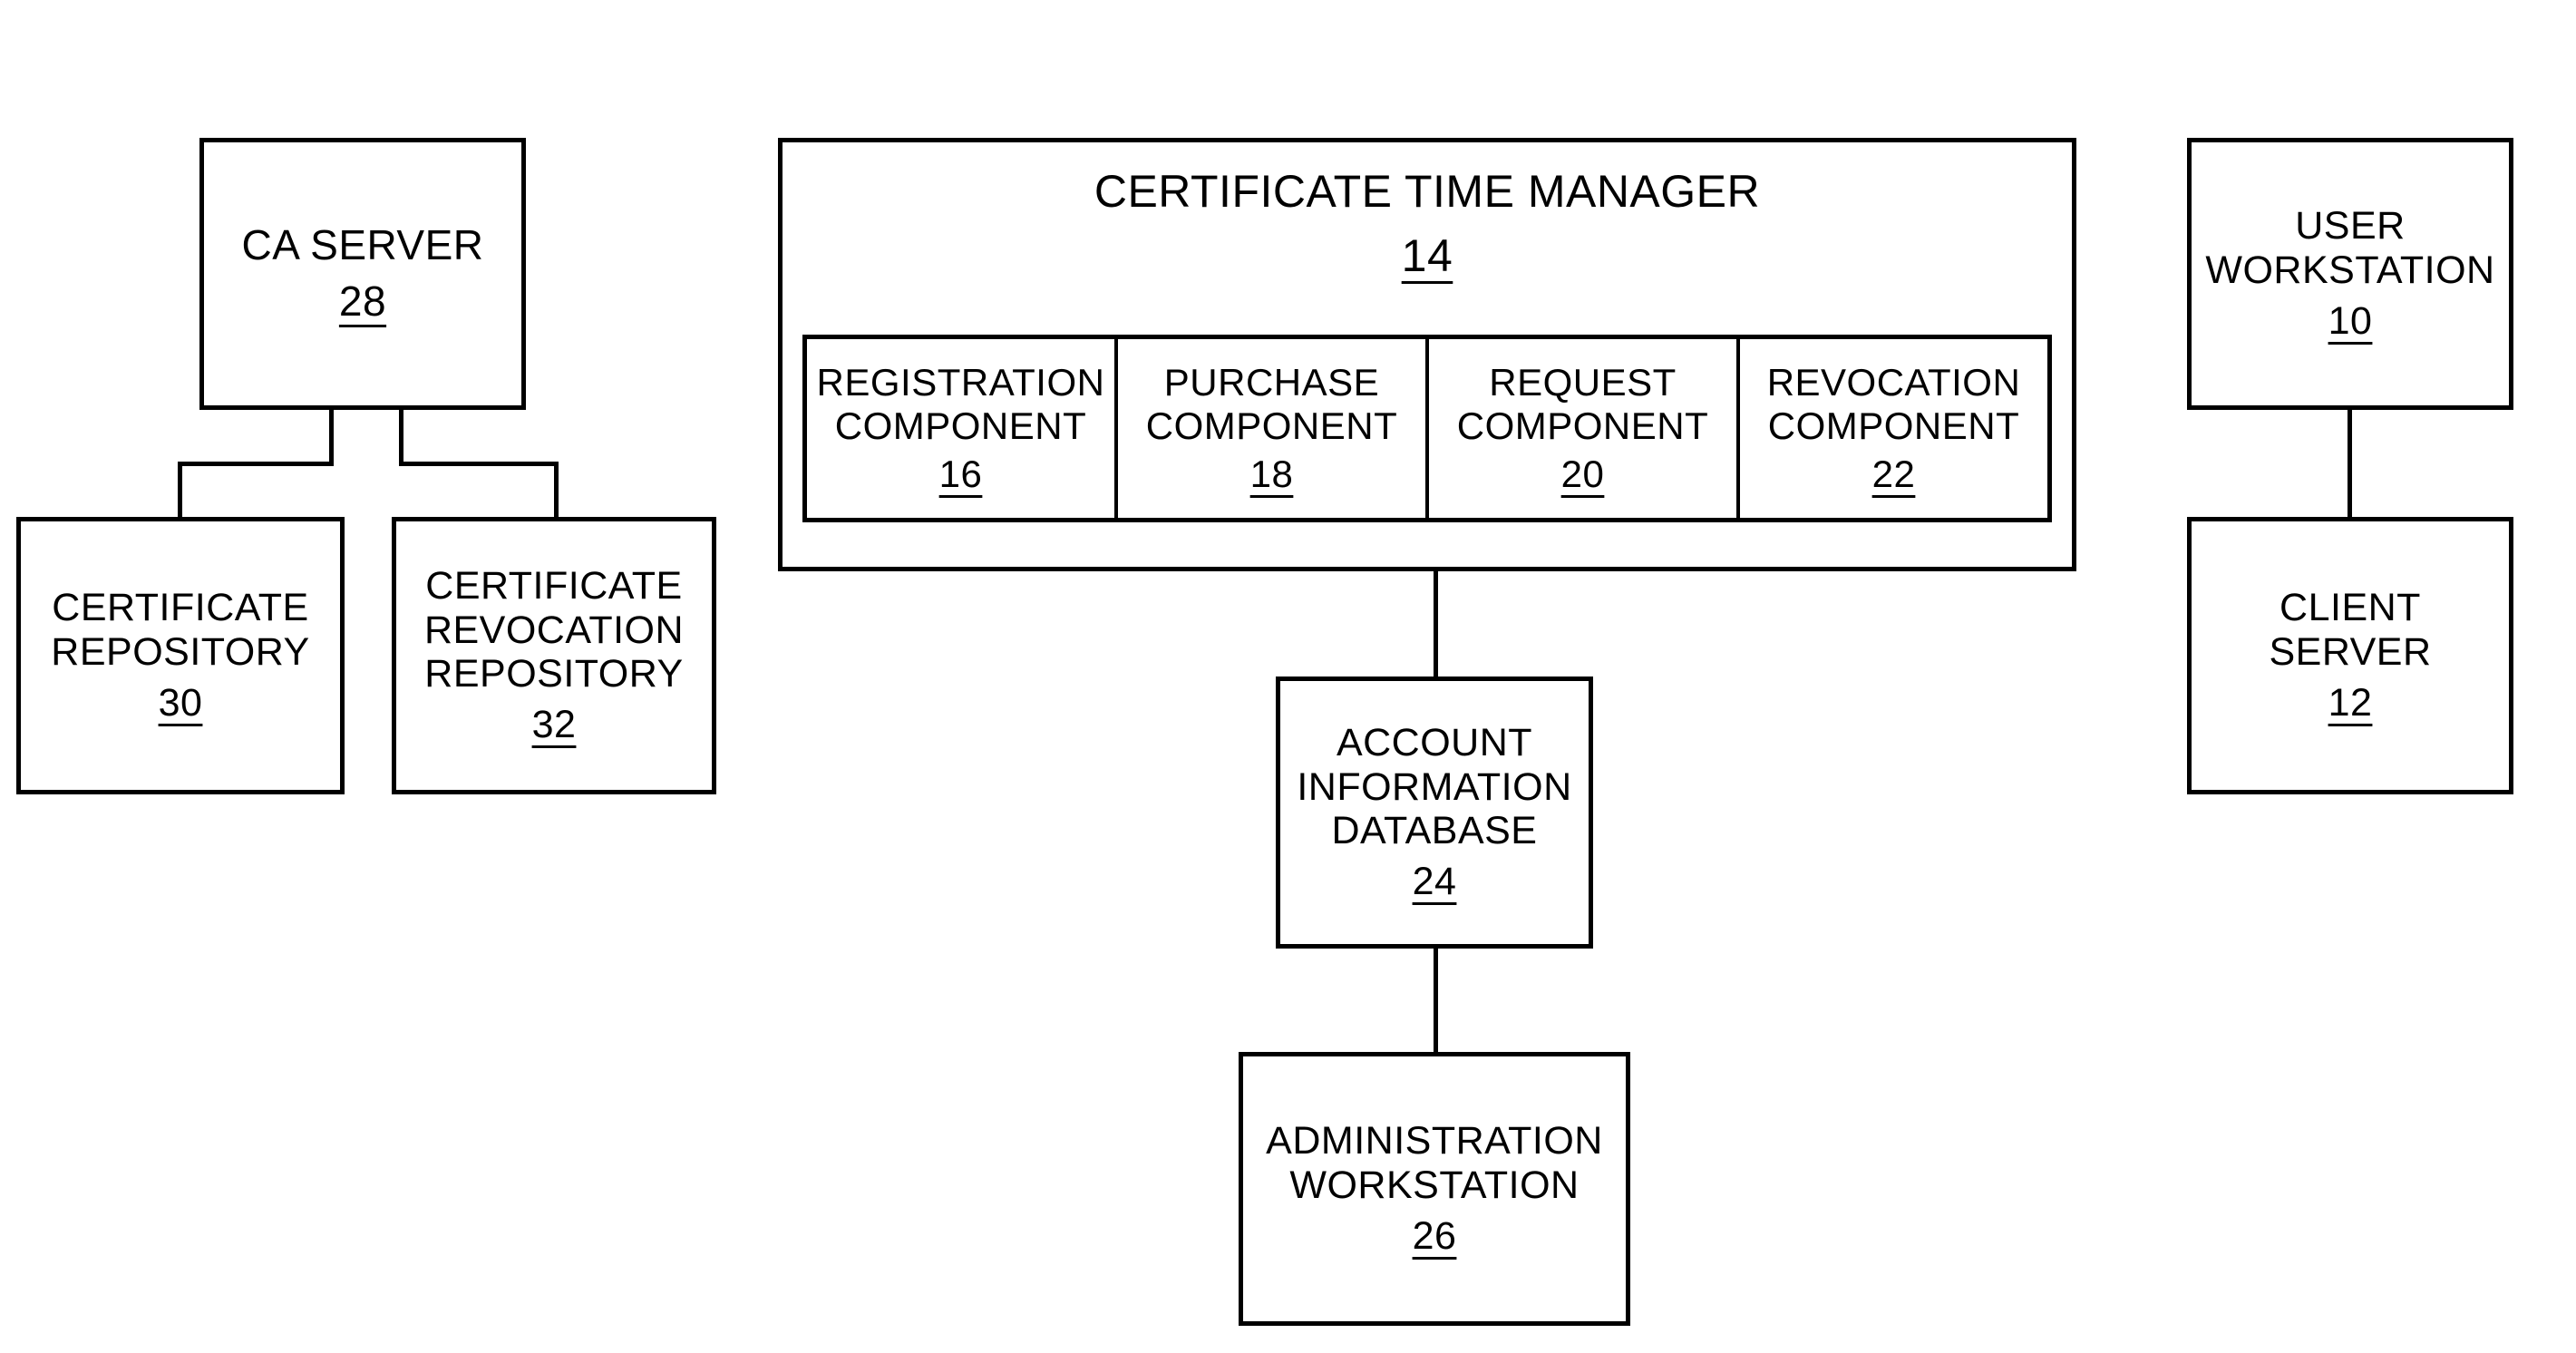 The width and height of the screenshot is (2576, 1353). I want to click on node-ref-number: 32, so click(554, 724).